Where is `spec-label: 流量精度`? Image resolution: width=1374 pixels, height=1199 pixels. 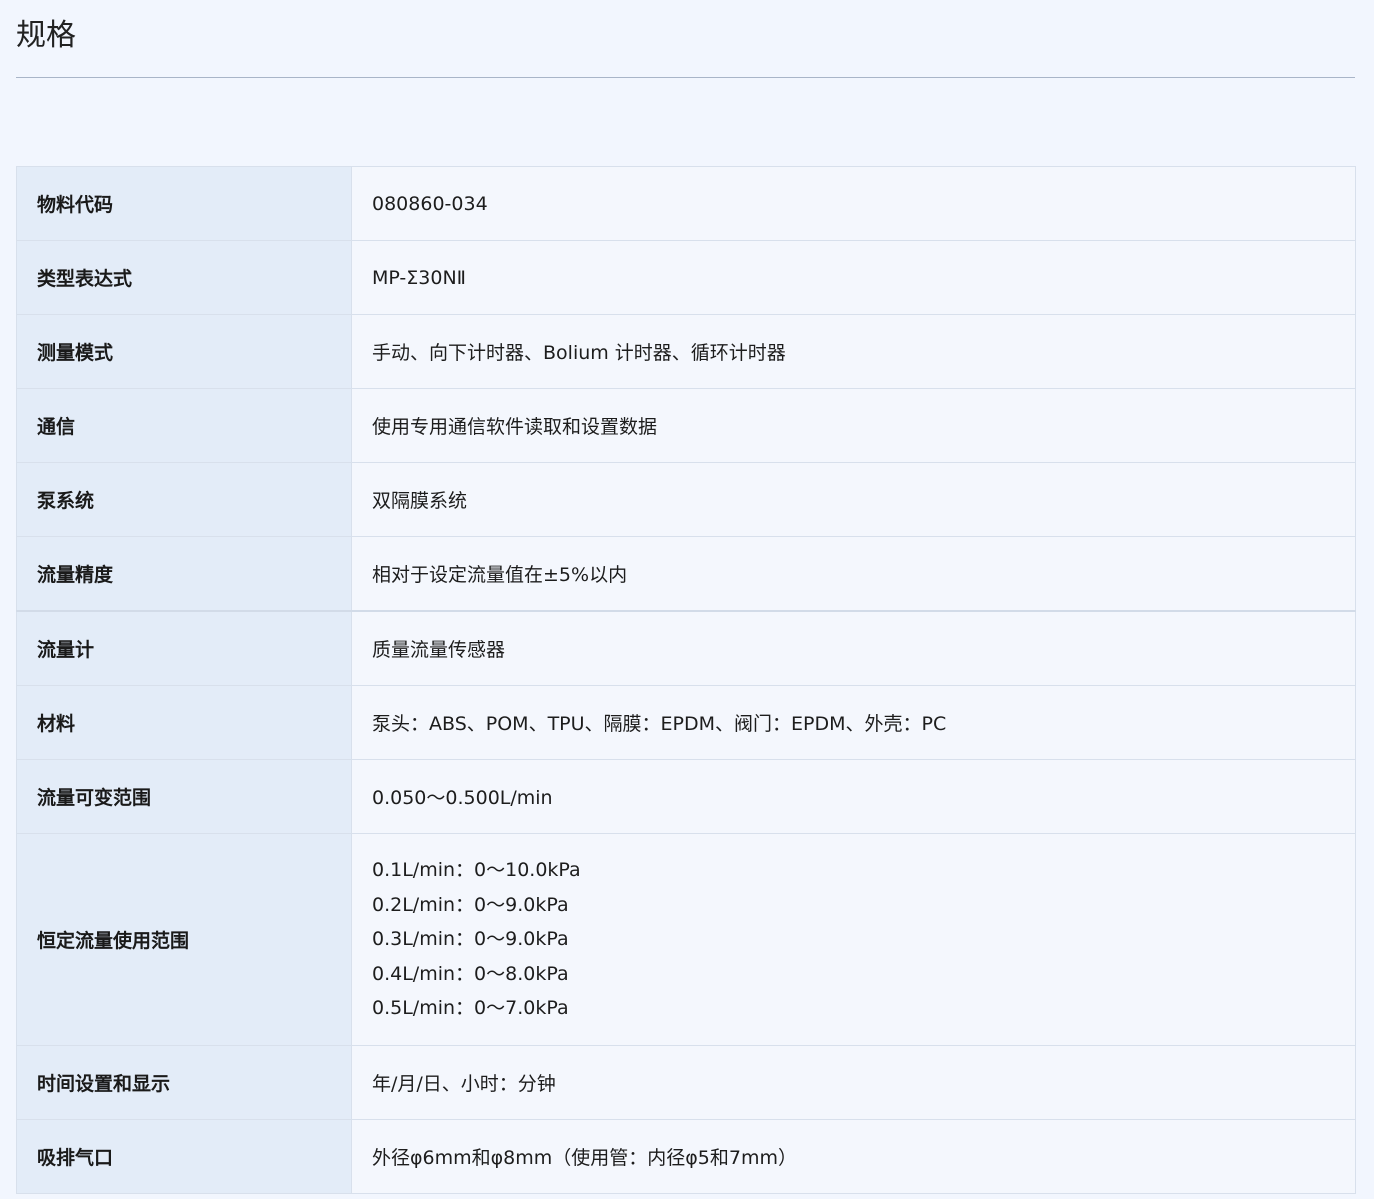 spec-label: 流量精度 is located at coordinates (184, 574).